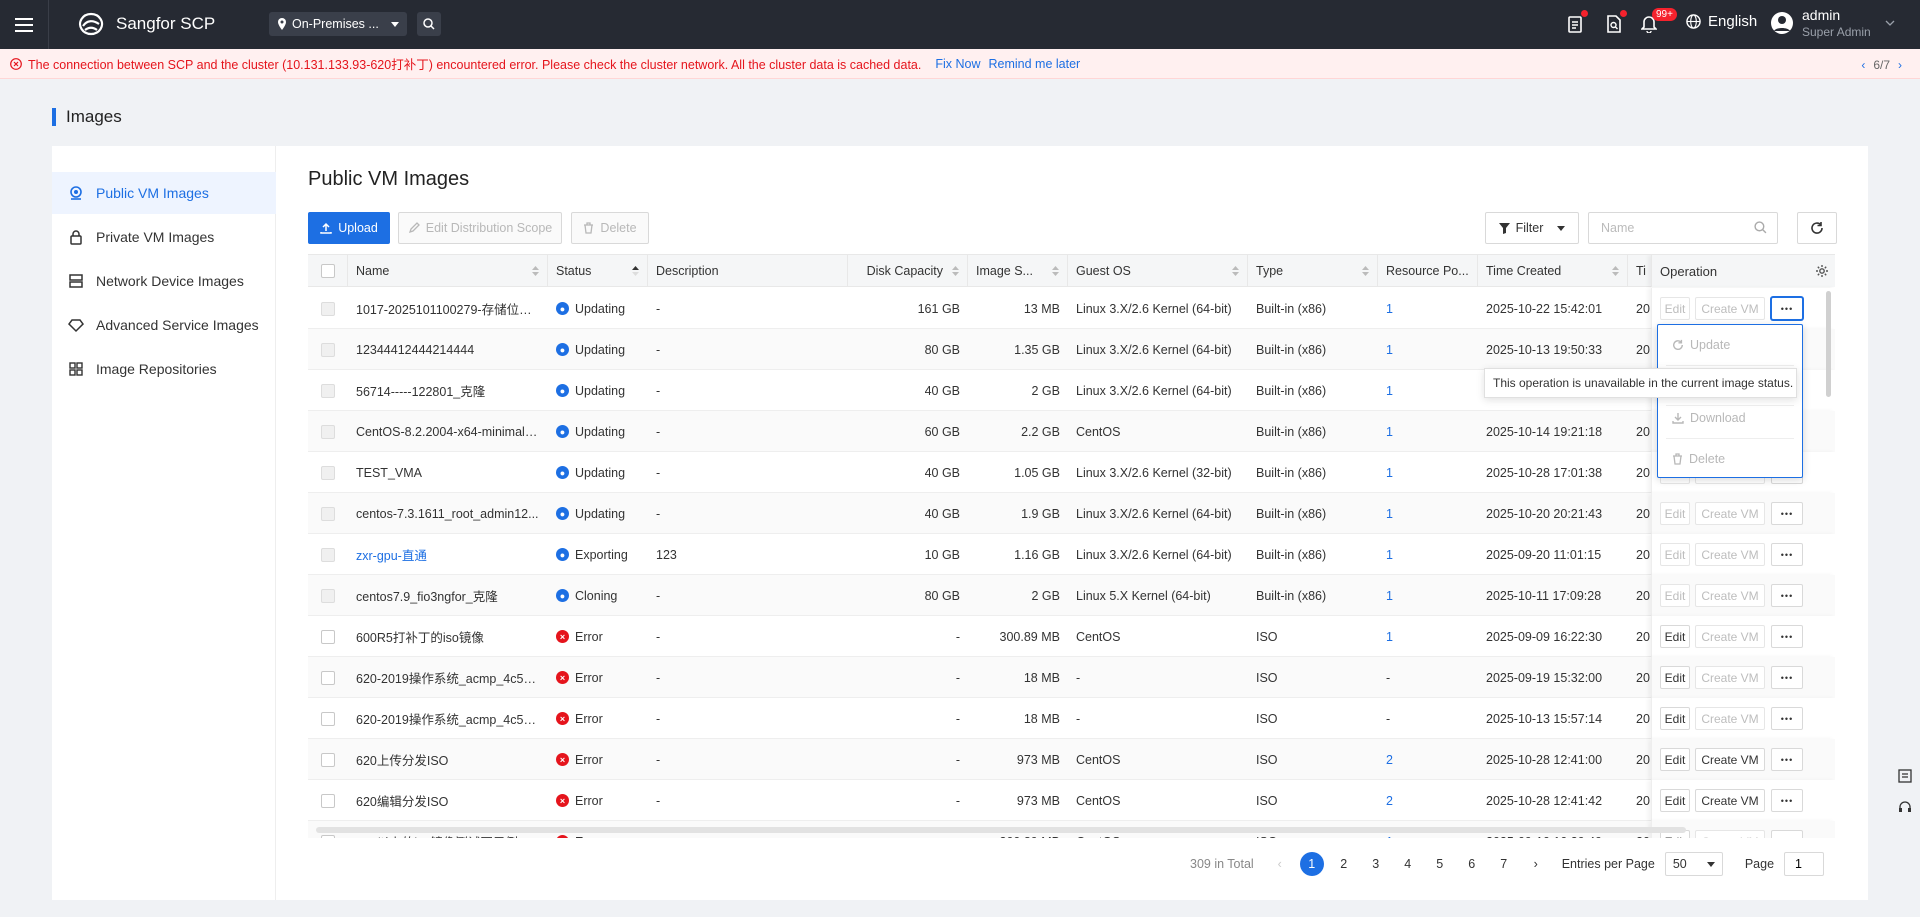 The width and height of the screenshot is (1920, 917). Describe the element at coordinates (1472, 864) in the screenshot. I see `page-6: 6` at that location.